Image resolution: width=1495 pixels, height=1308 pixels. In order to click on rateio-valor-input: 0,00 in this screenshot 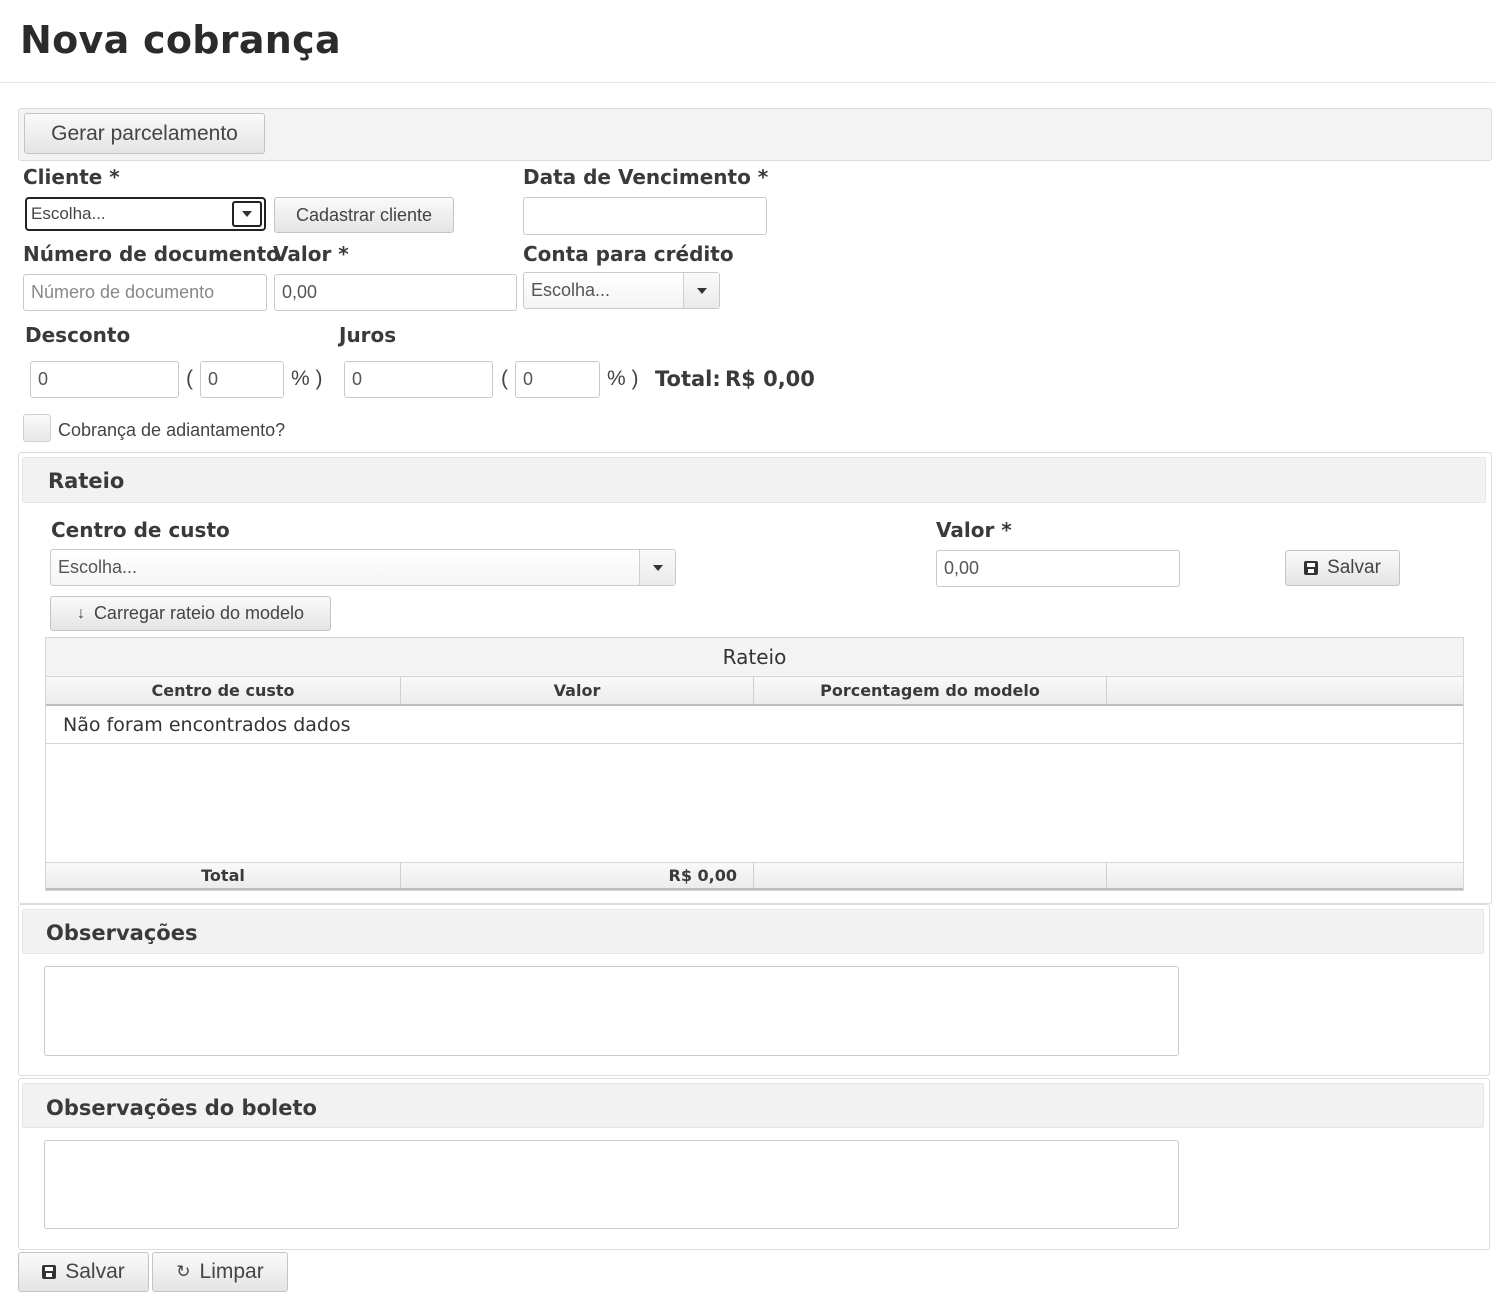, I will do `click(1058, 568)`.